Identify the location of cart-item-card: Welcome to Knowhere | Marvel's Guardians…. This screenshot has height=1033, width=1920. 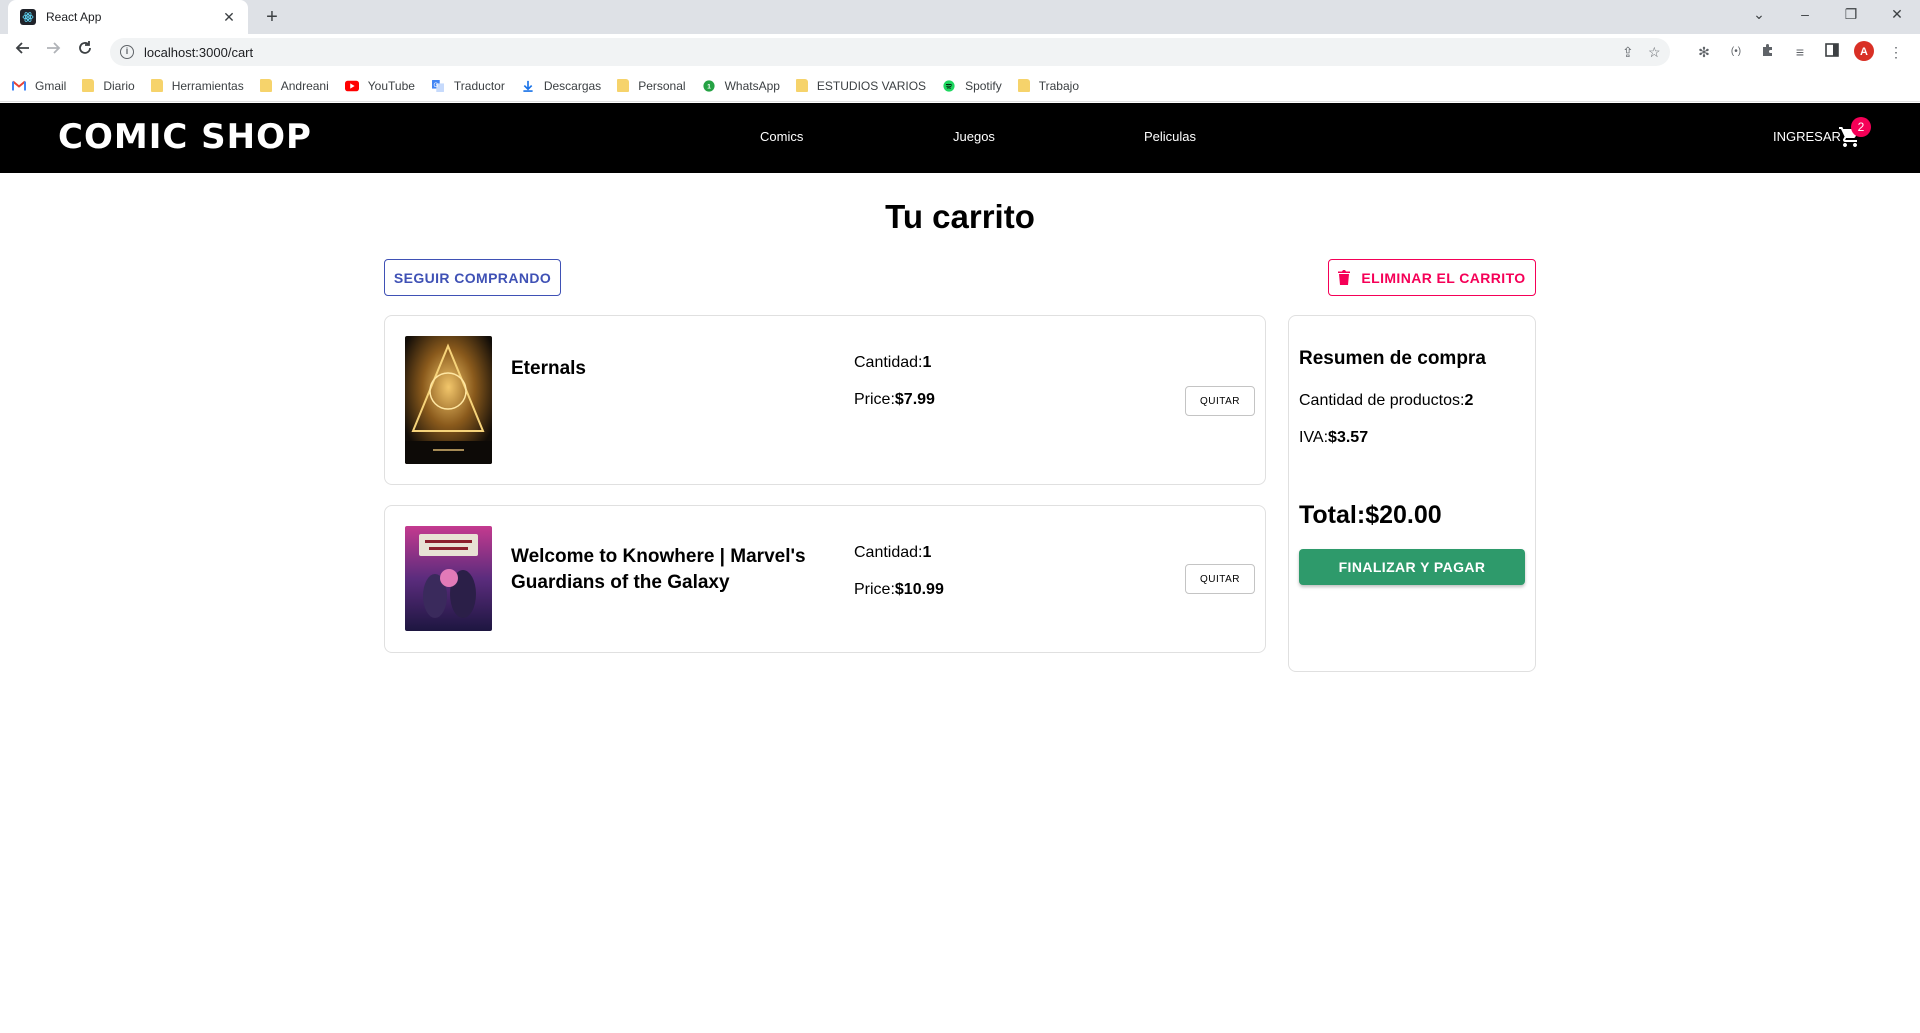
(825, 579).